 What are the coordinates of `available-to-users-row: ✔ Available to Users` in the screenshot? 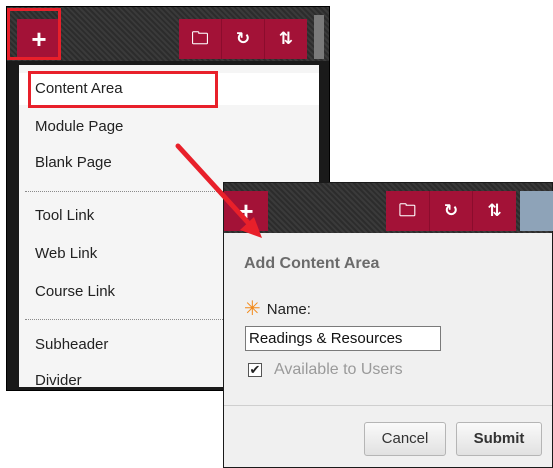 It's located at (325, 370).